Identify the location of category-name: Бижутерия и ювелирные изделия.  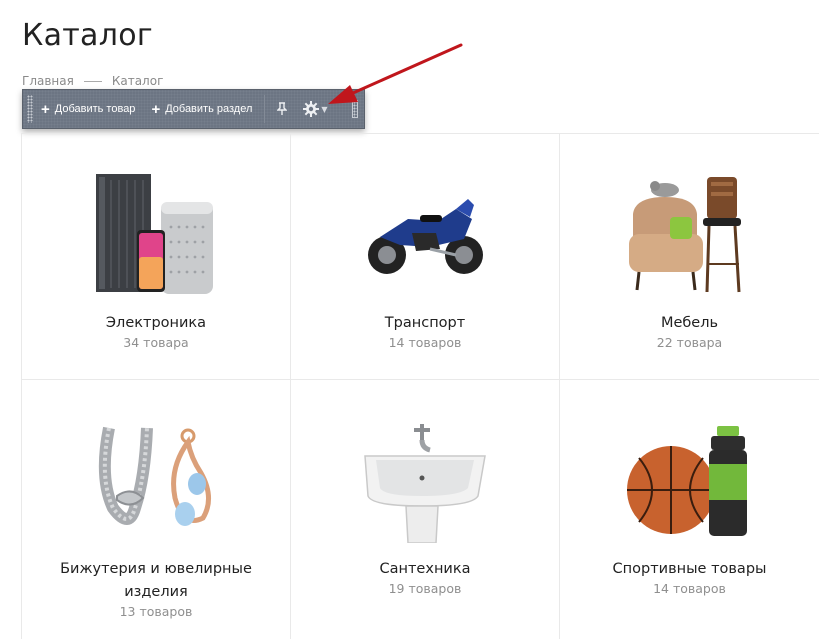
(156, 580).